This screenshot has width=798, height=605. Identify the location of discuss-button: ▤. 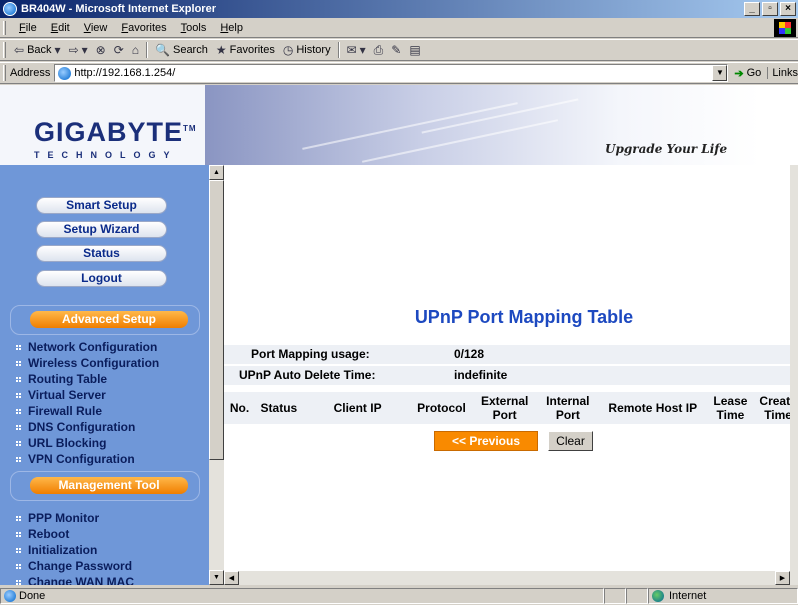
(414, 50).